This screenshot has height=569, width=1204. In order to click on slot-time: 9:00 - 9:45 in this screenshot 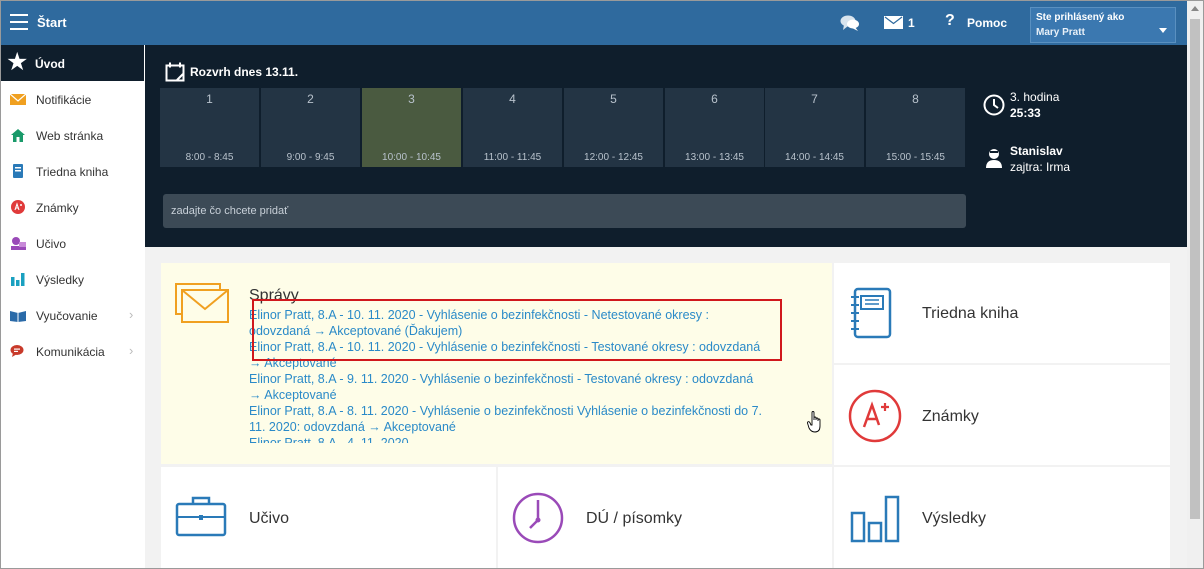, I will do `click(310, 157)`.